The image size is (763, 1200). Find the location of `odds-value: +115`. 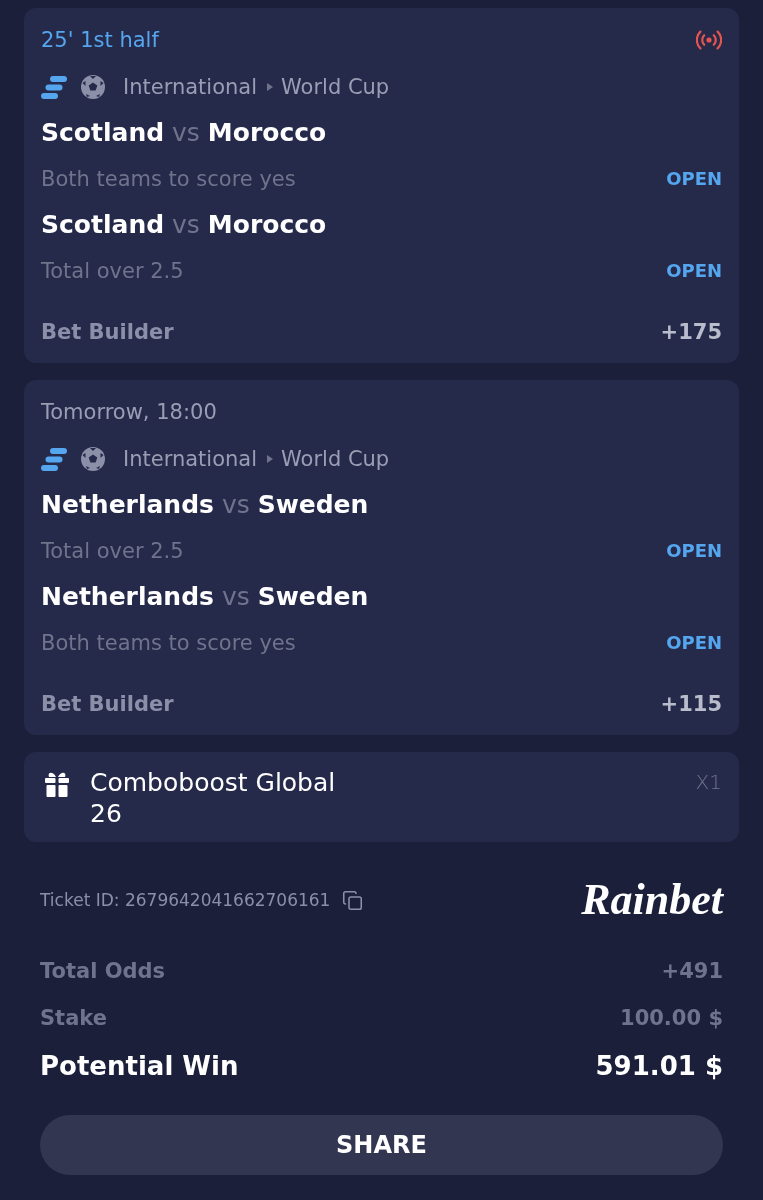

odds-value: +115 is located at coordinates (691, 704).